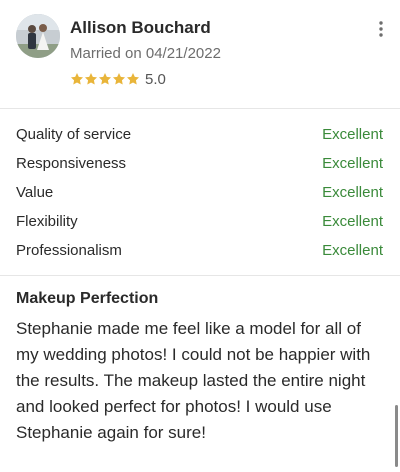 The height and width of the screenshot is (472, 400). I want to click on overall-rating: 5.0, so click(118, 79).